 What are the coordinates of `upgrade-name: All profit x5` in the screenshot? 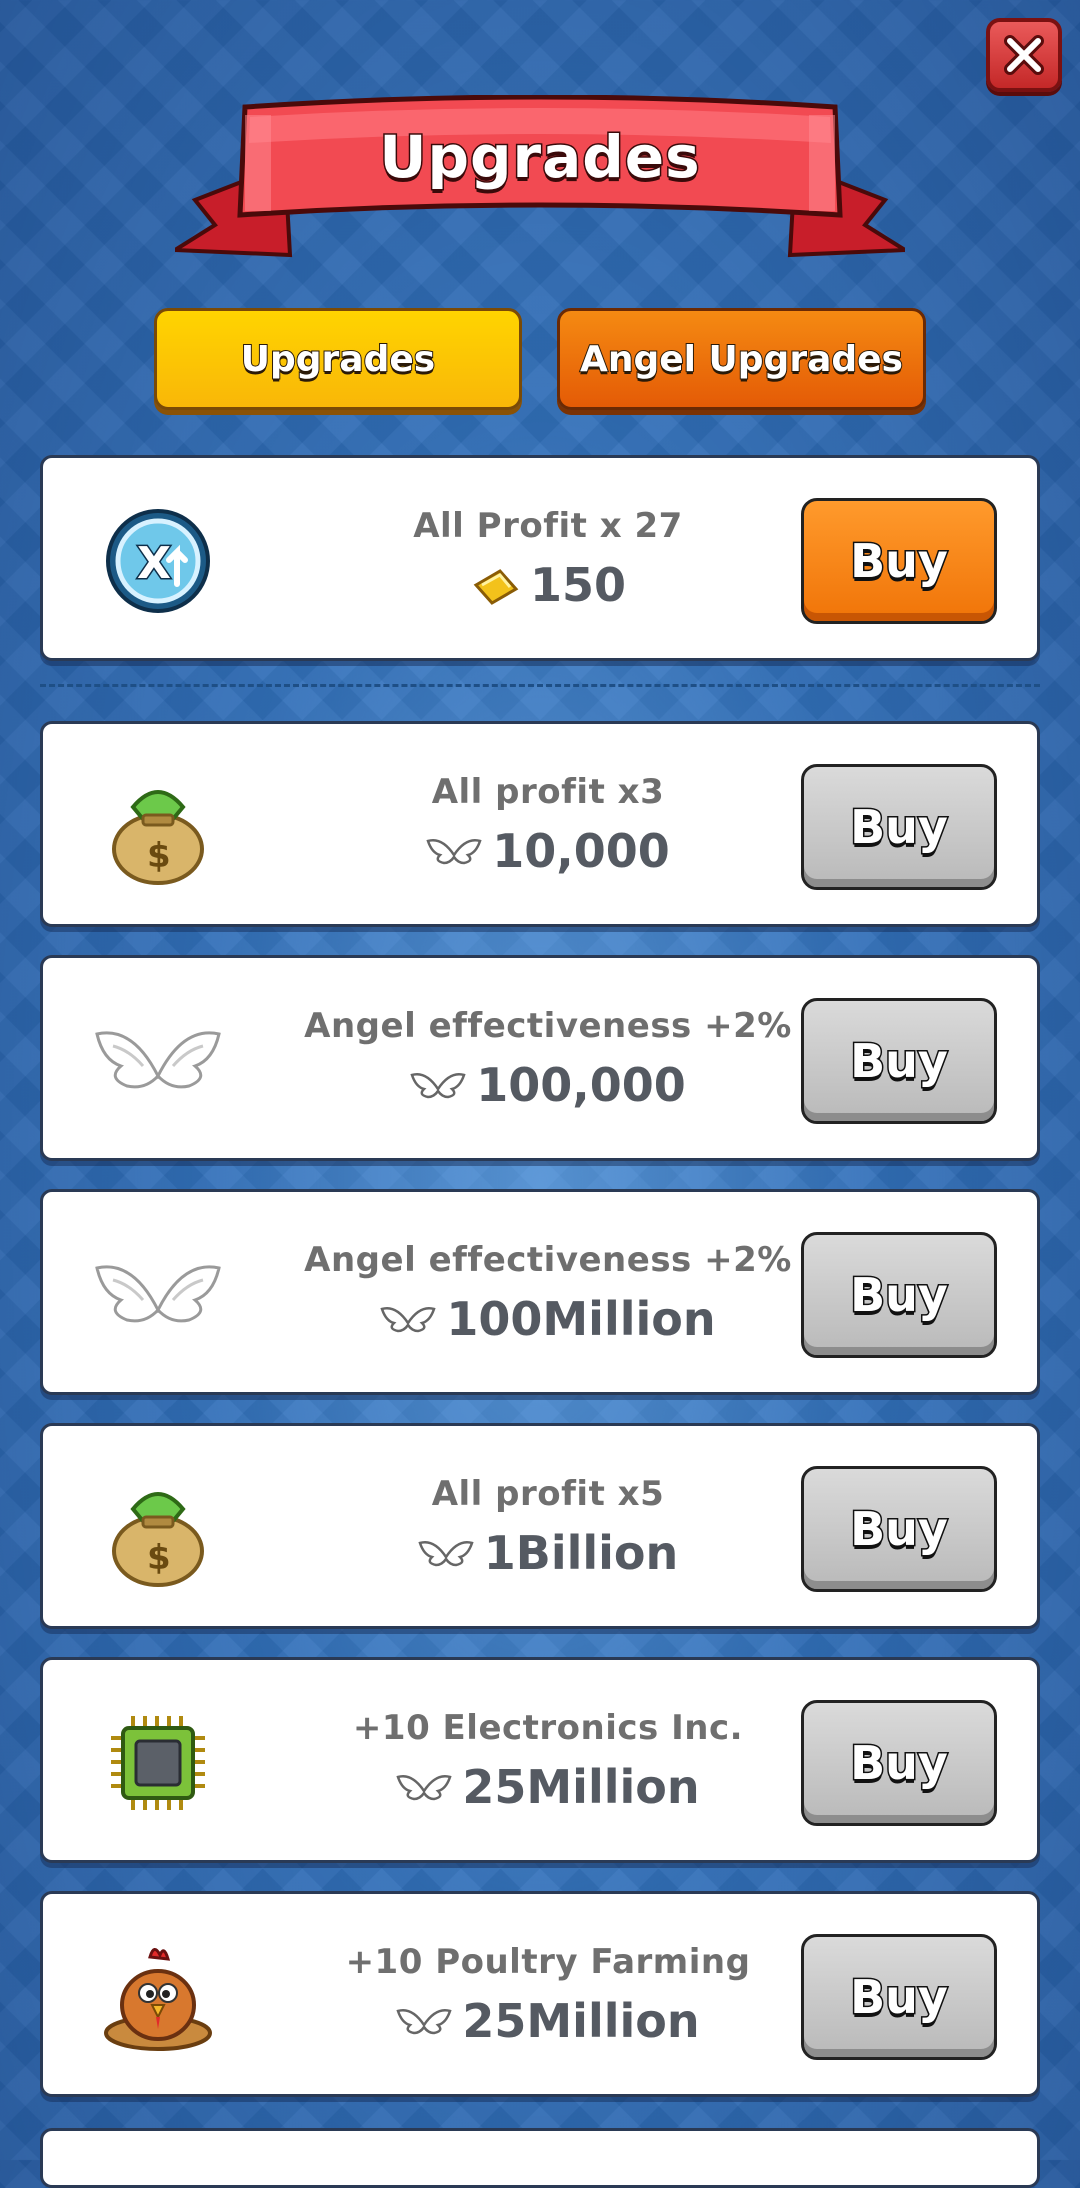 It's located at (548, 1494).